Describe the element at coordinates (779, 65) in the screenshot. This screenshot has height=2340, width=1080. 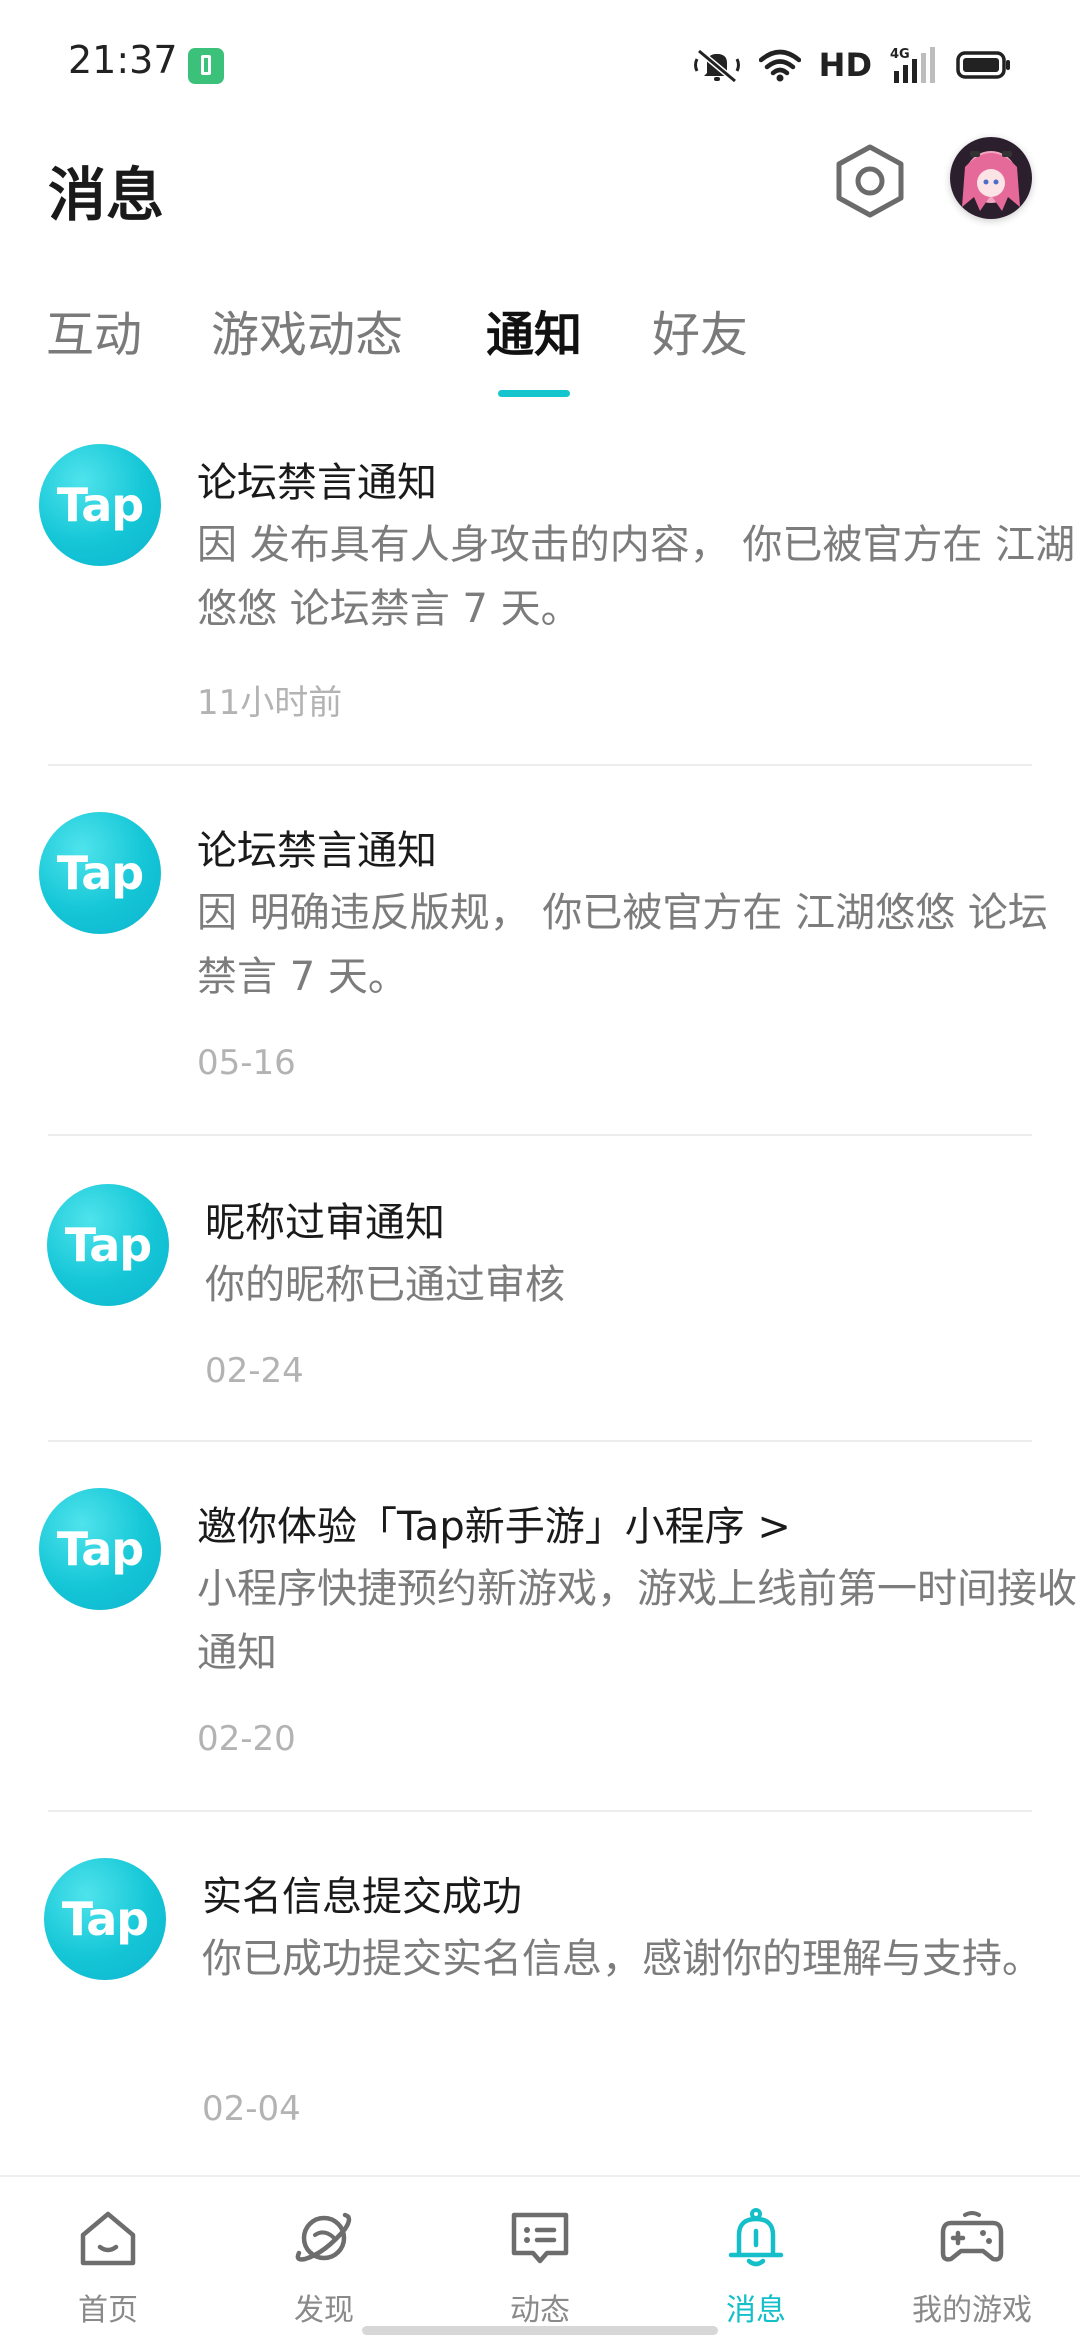
I see `wifi-icon` at that location.